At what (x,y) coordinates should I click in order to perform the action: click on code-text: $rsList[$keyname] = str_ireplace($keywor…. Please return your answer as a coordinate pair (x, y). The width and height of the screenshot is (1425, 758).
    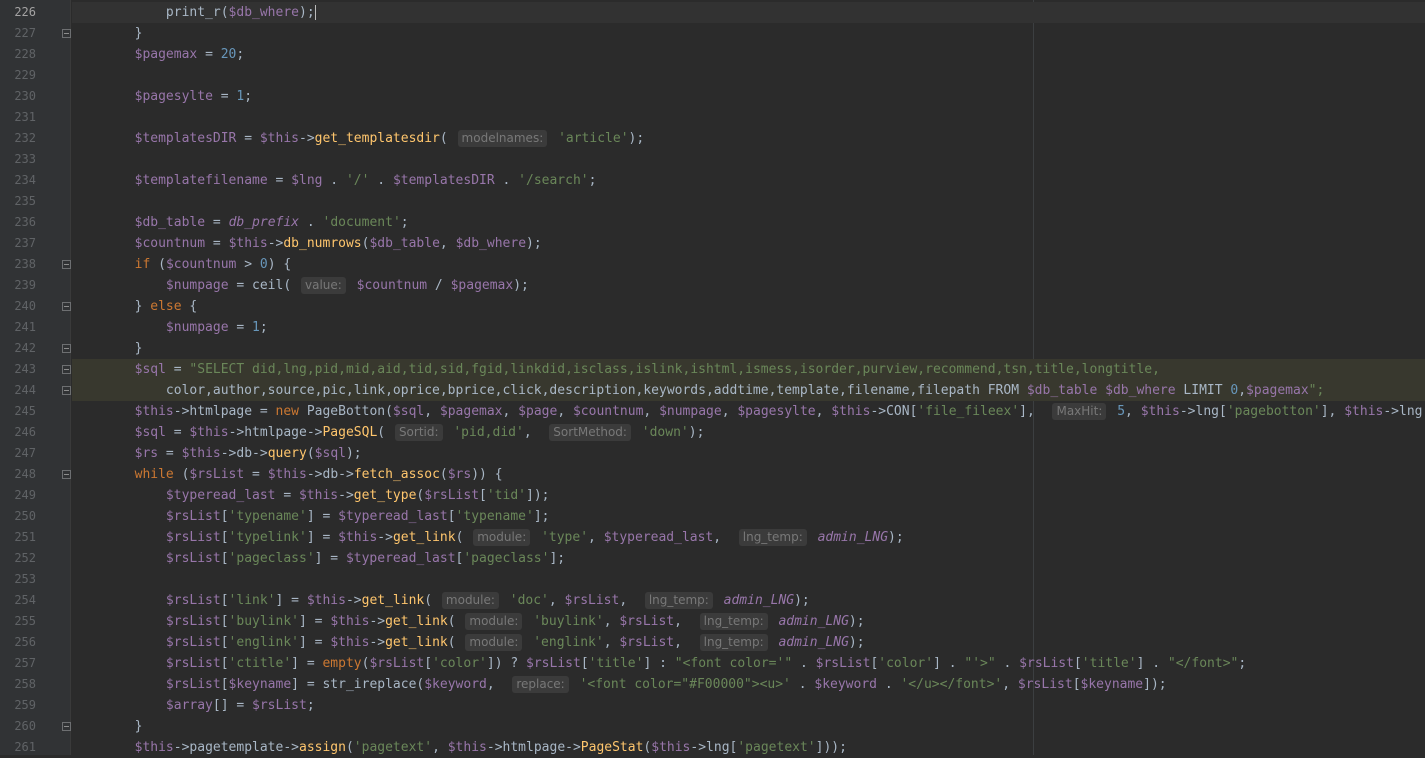
    Looking at the image, I should click on (666, 684).